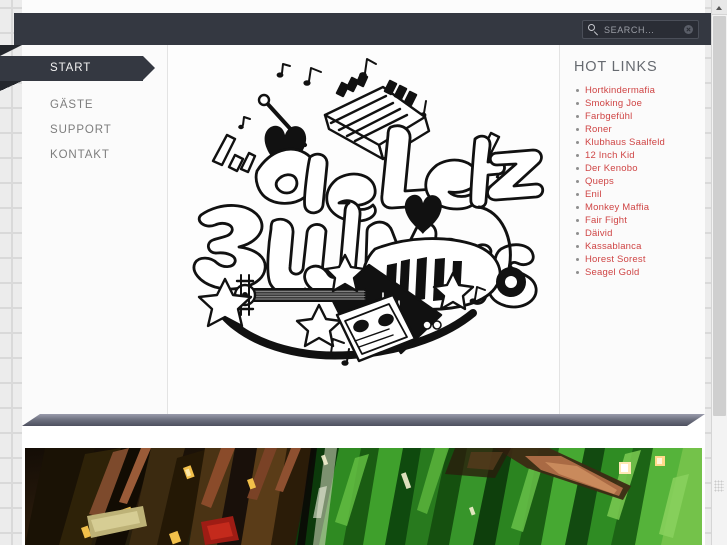  What do you see at coordinates (593, 29) in the screenshot?
I see `search-icon` at bounding box center [593, 29].